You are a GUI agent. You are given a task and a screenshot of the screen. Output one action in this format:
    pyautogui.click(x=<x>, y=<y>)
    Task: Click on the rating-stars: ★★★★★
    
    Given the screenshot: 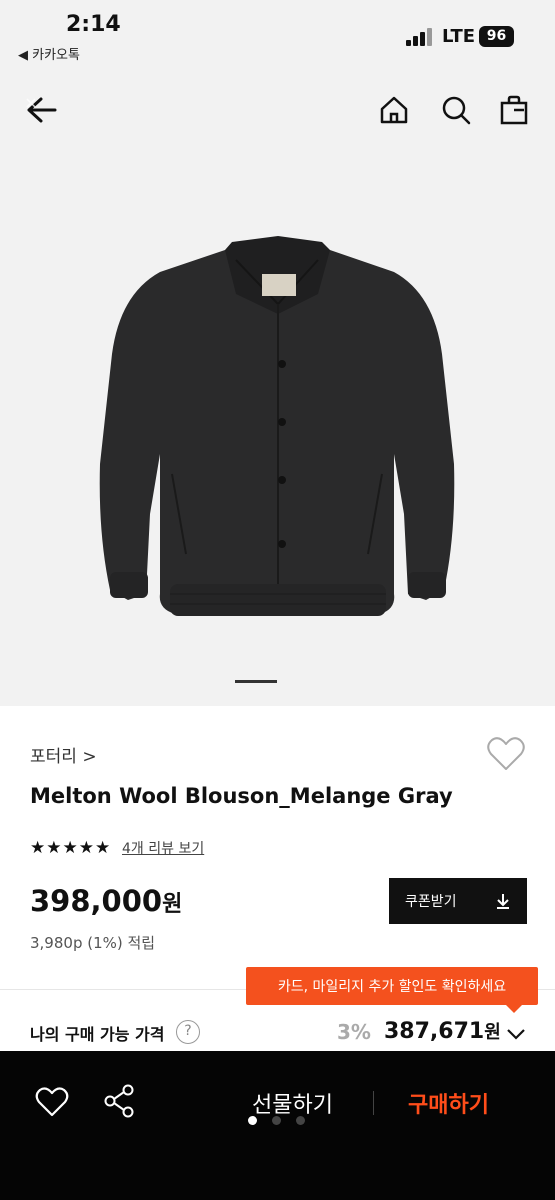 What is the action you would take?
    pyautogui.click(x=71, y=848)
    